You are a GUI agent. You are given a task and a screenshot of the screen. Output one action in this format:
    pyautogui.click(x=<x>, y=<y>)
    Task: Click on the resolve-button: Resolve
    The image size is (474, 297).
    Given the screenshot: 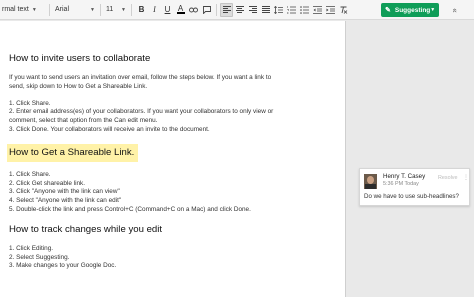 What is the action you would take?
    pyautogui.click(x=447, y=178)
    